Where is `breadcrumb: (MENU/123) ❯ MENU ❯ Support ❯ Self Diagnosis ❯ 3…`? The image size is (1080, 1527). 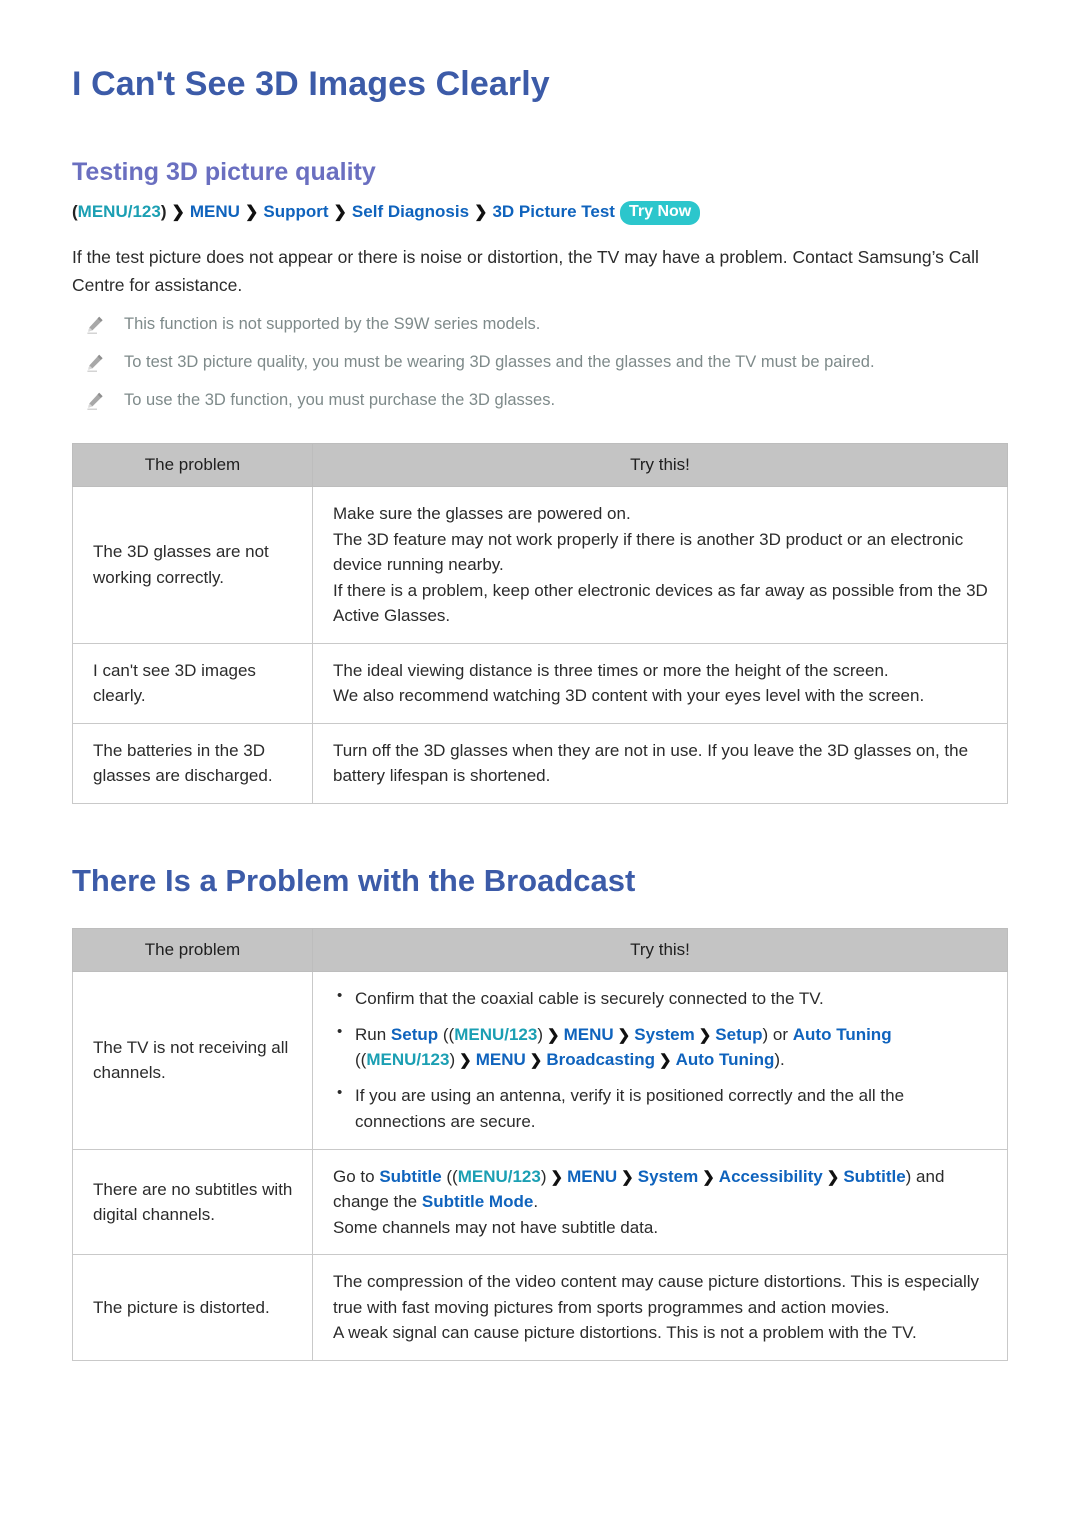
breadcrumb: (MENU/123) ❯ MENU ❯ Support ❯ Self Diagnosis ❯ 3… is located at coordinates (540, 212).